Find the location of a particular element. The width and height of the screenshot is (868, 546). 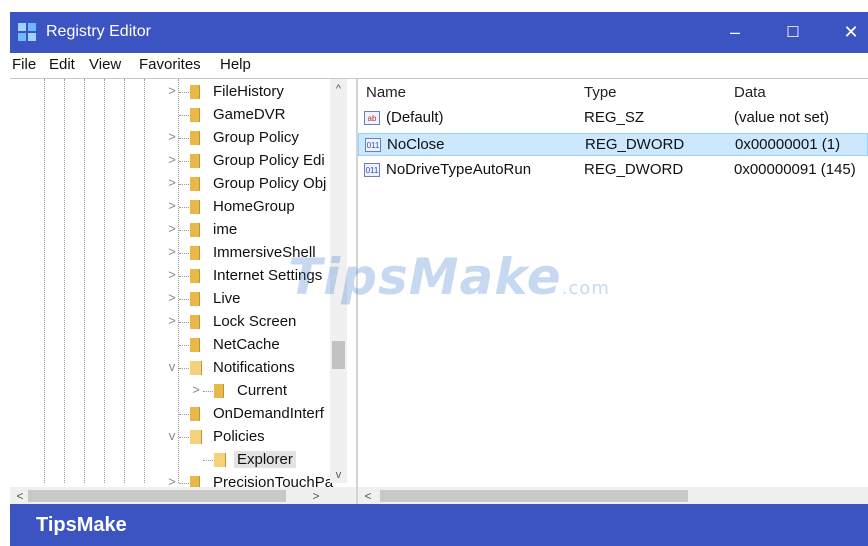

value-name: NoDriveTypeAutoRun is located at coordinates (459, 169).